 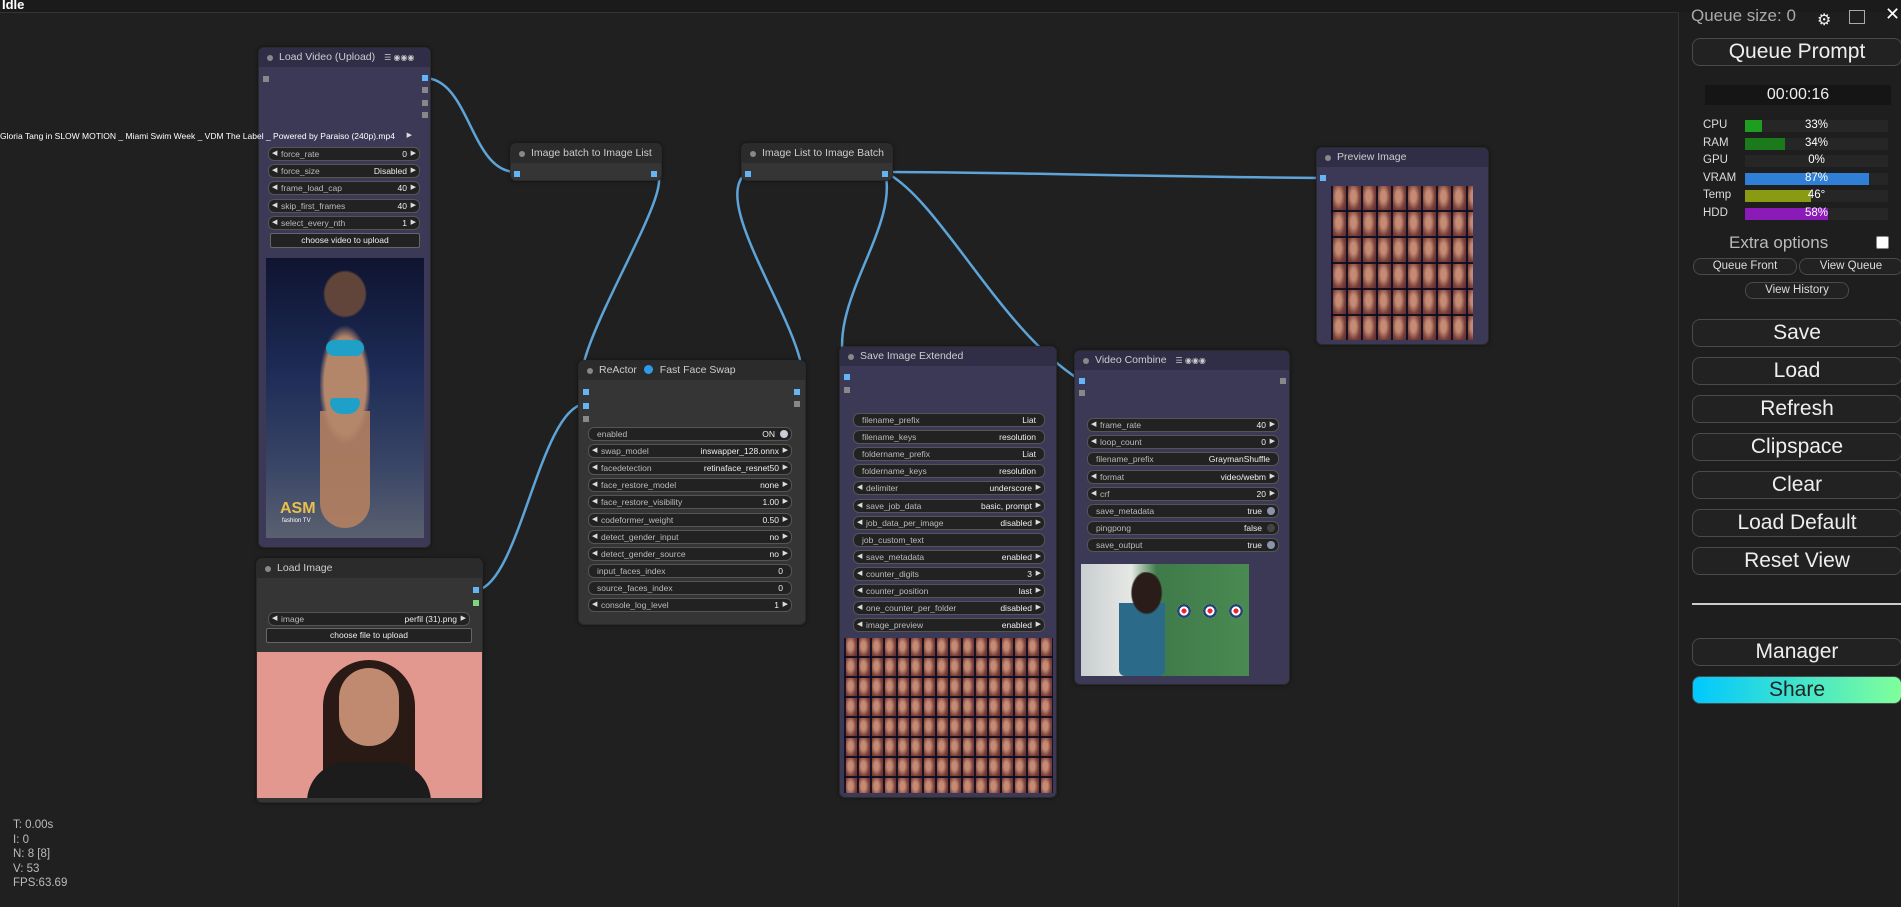 I want to click on node-title: Image batch to Image List, so click(x=586, y=153).